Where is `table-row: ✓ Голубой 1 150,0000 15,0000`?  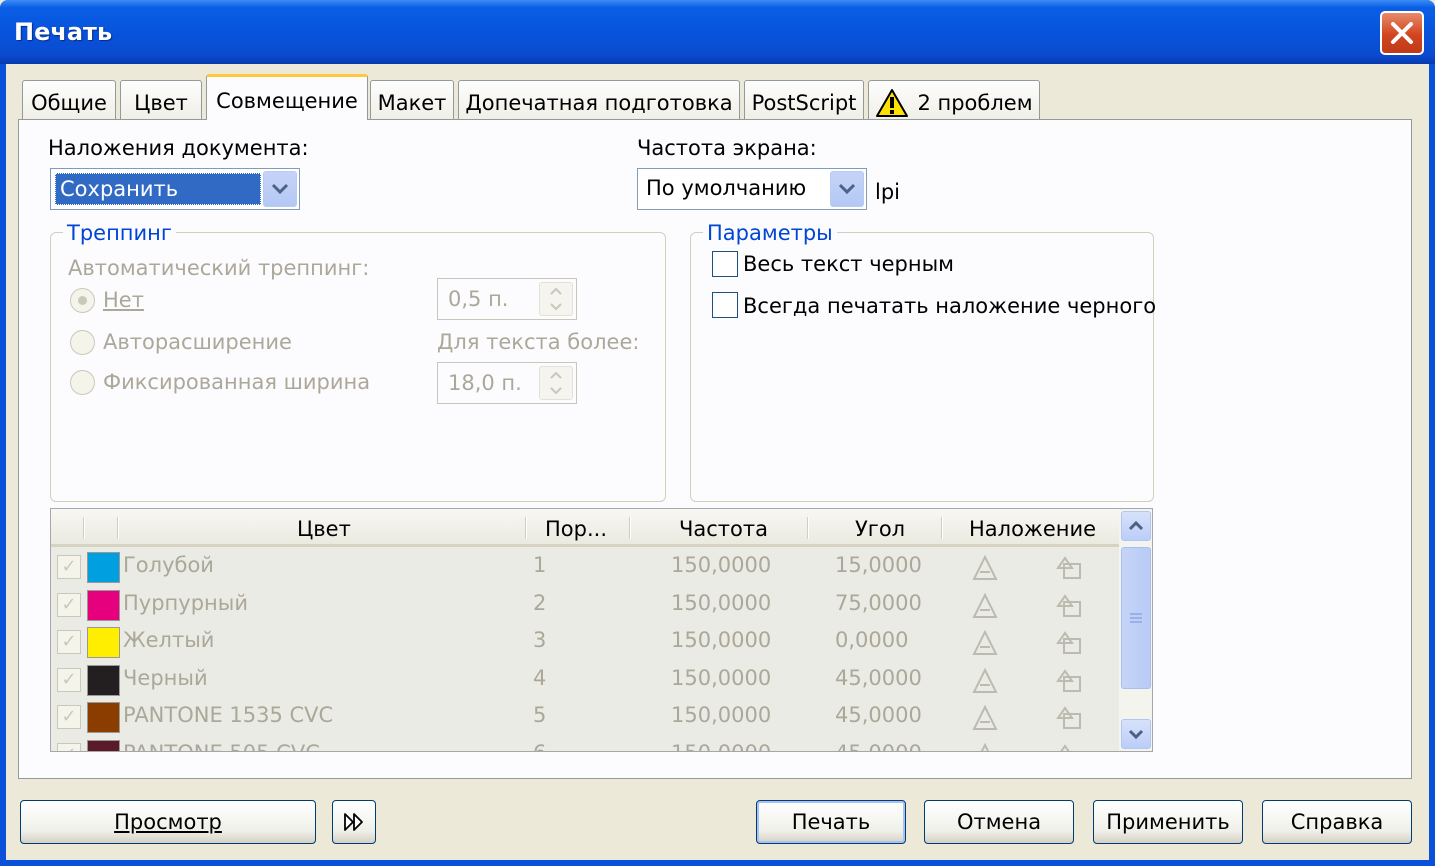 table-row: ✓ Голубой 1 150,0000 15,0000 is located at coordinates (585, 567).